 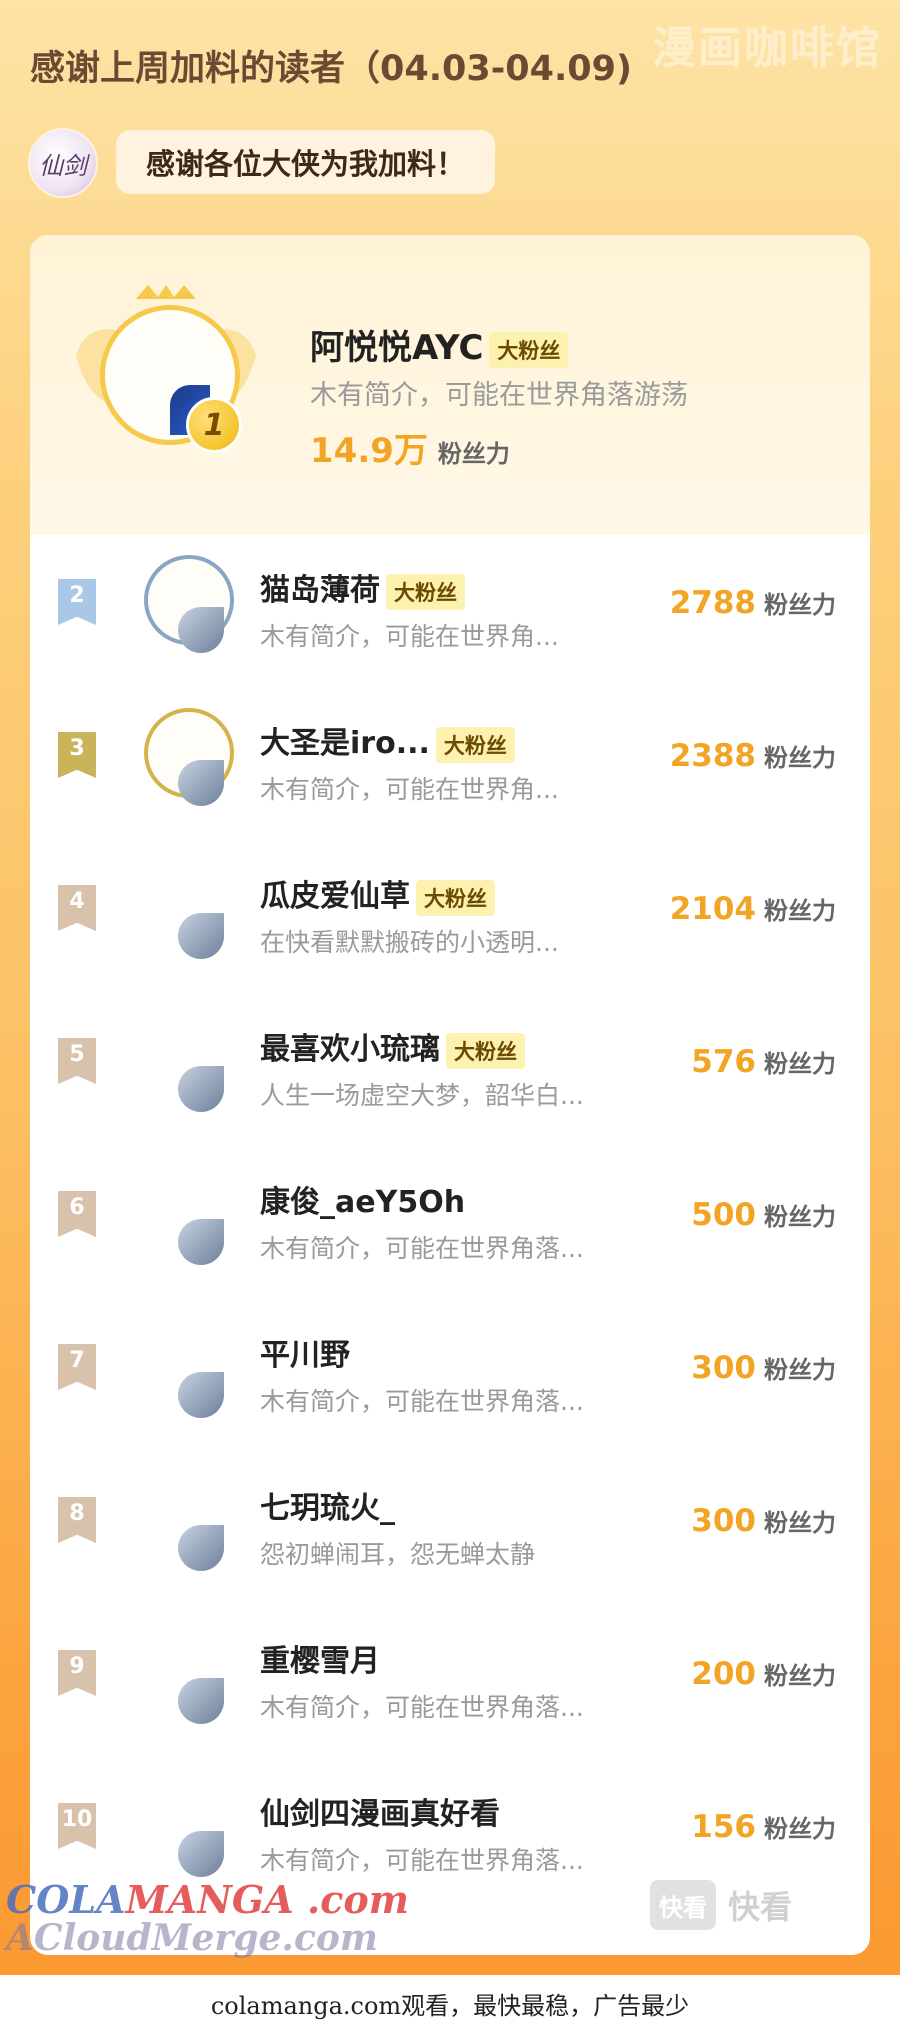 I want to click on fan-power-value: 300, so click(x=723, y=1368).